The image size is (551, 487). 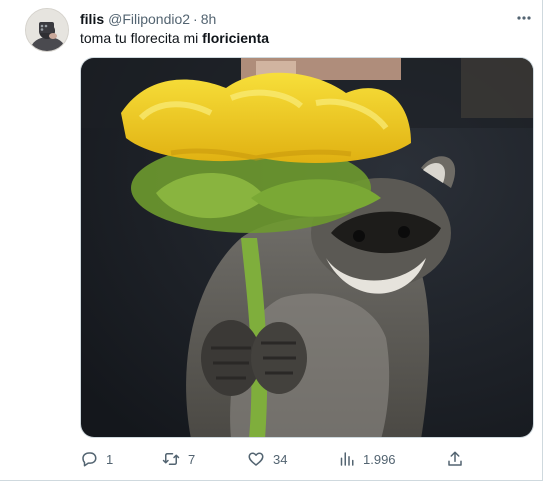 What do you see at coordinates (192, 459) in the screenshot?
I see `retweet-count: 7` at bounding box center [192, 459].